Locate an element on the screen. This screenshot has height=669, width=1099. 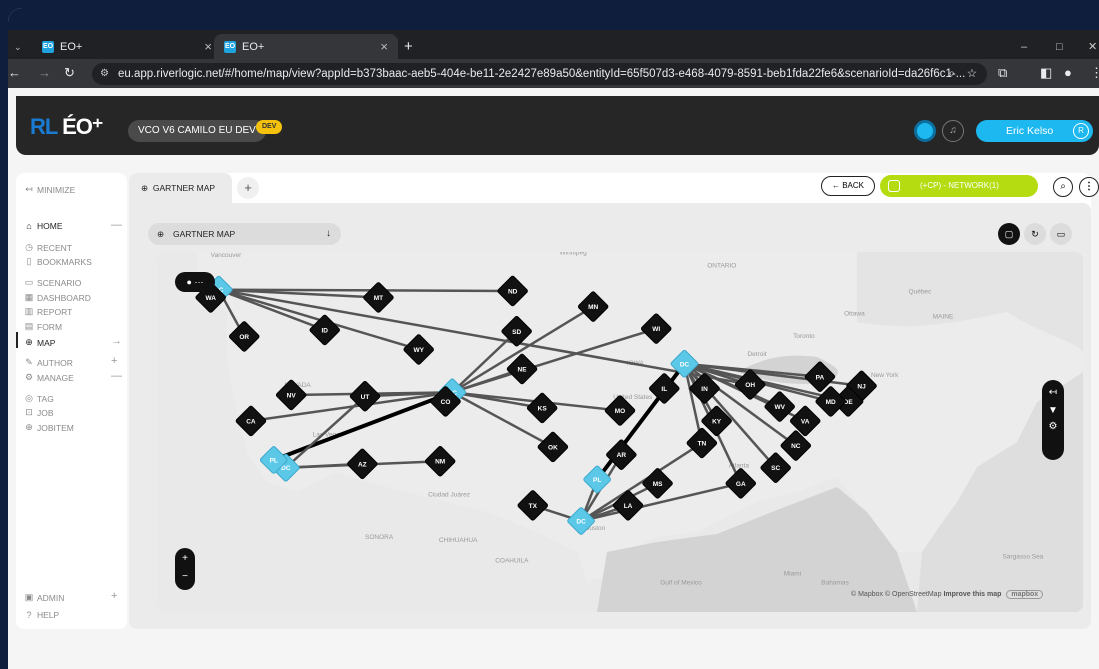
home-icon: ⌂ is located at coordinates (29, 226).